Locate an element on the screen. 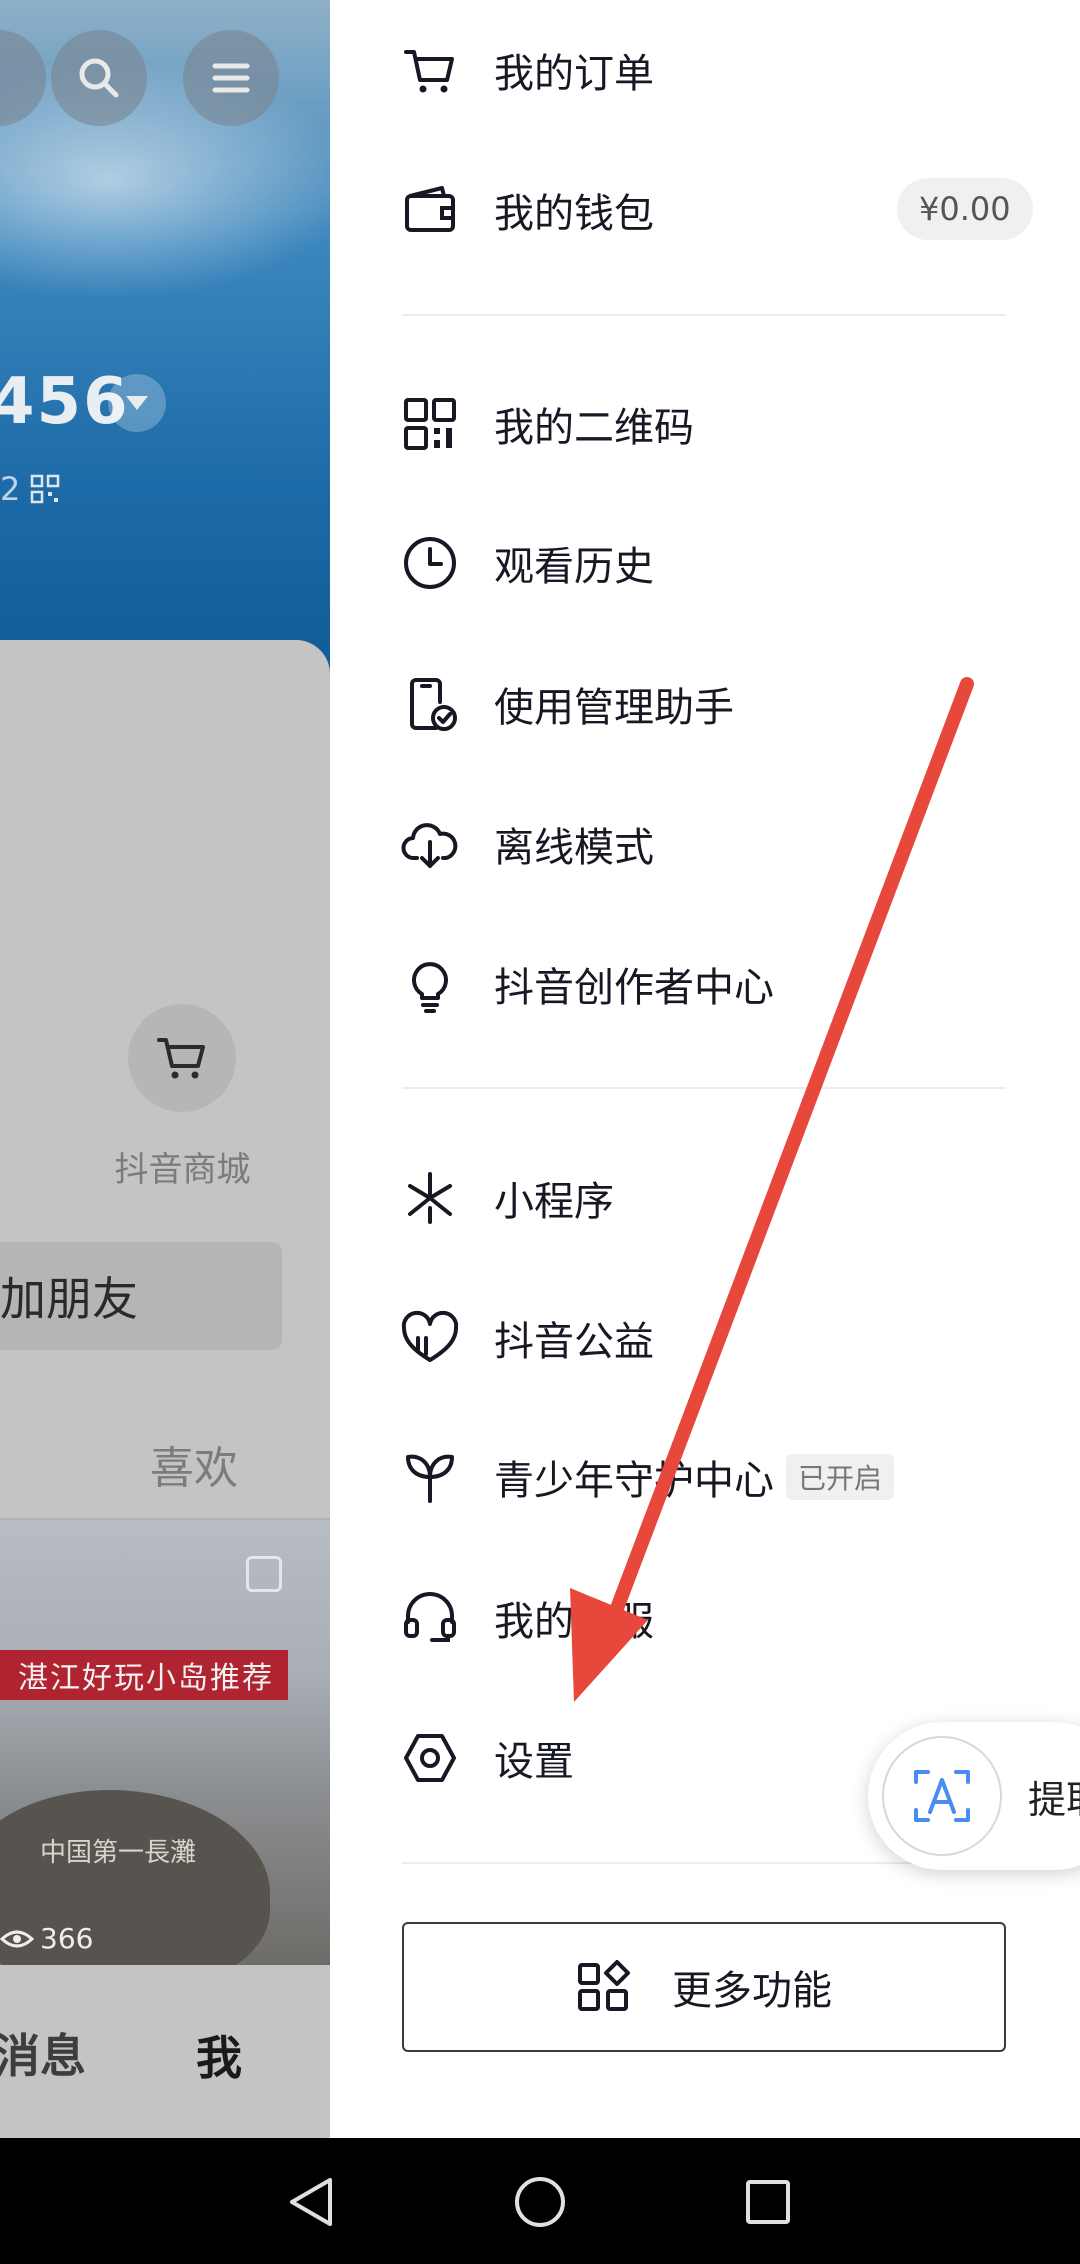 The height and width of the screenshot is (2264, 1080). lightbulb-icon is located at coordinates (430, 984).